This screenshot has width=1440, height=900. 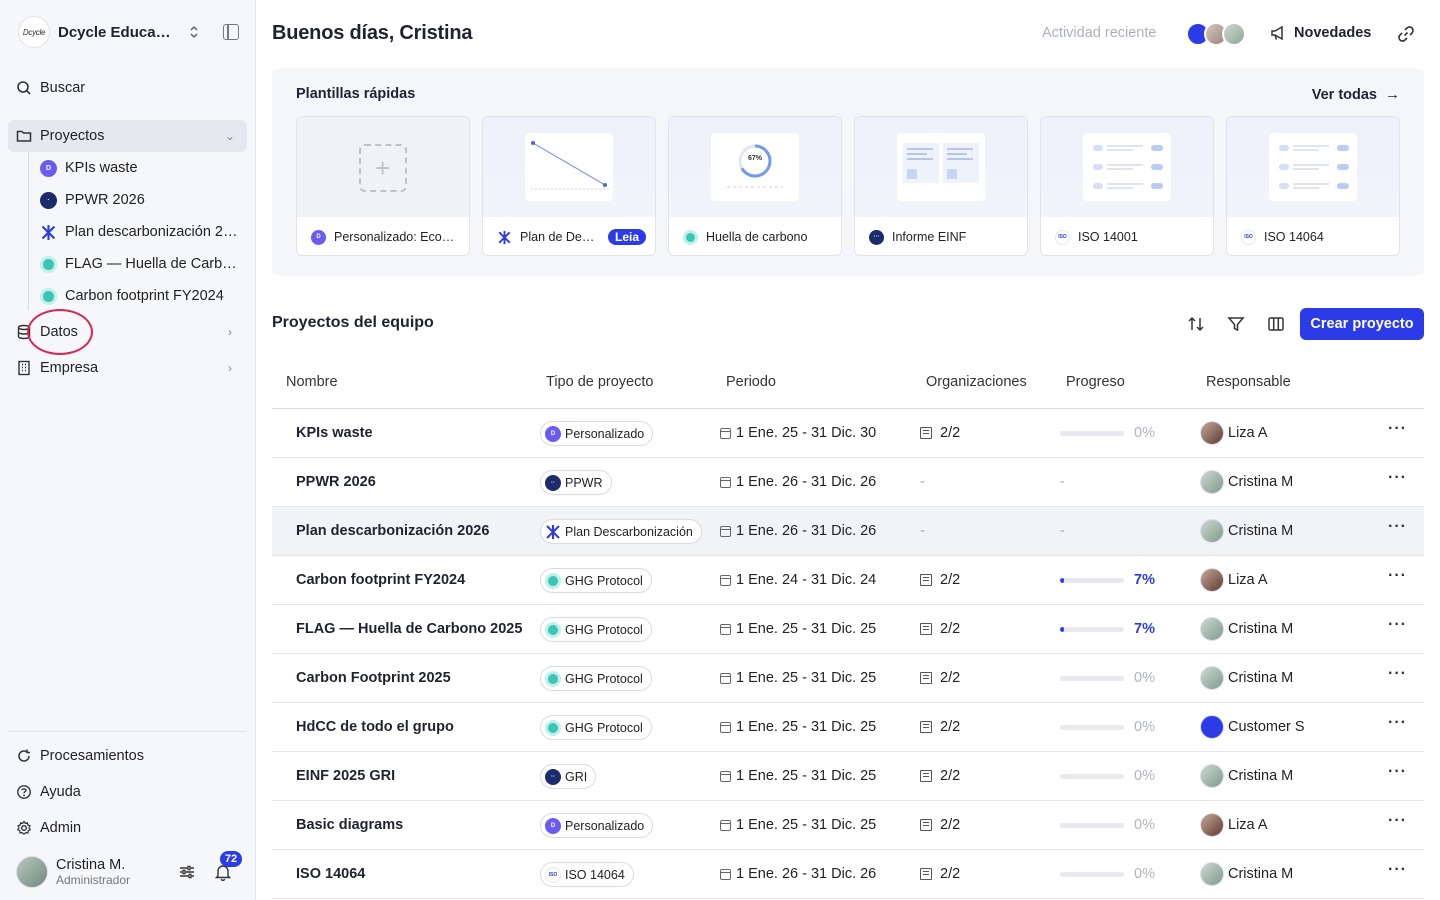 What do you see at coordinates (1196, 324) in the screenshot?
I see `sort-icon` at bounding box center [1196, 324].